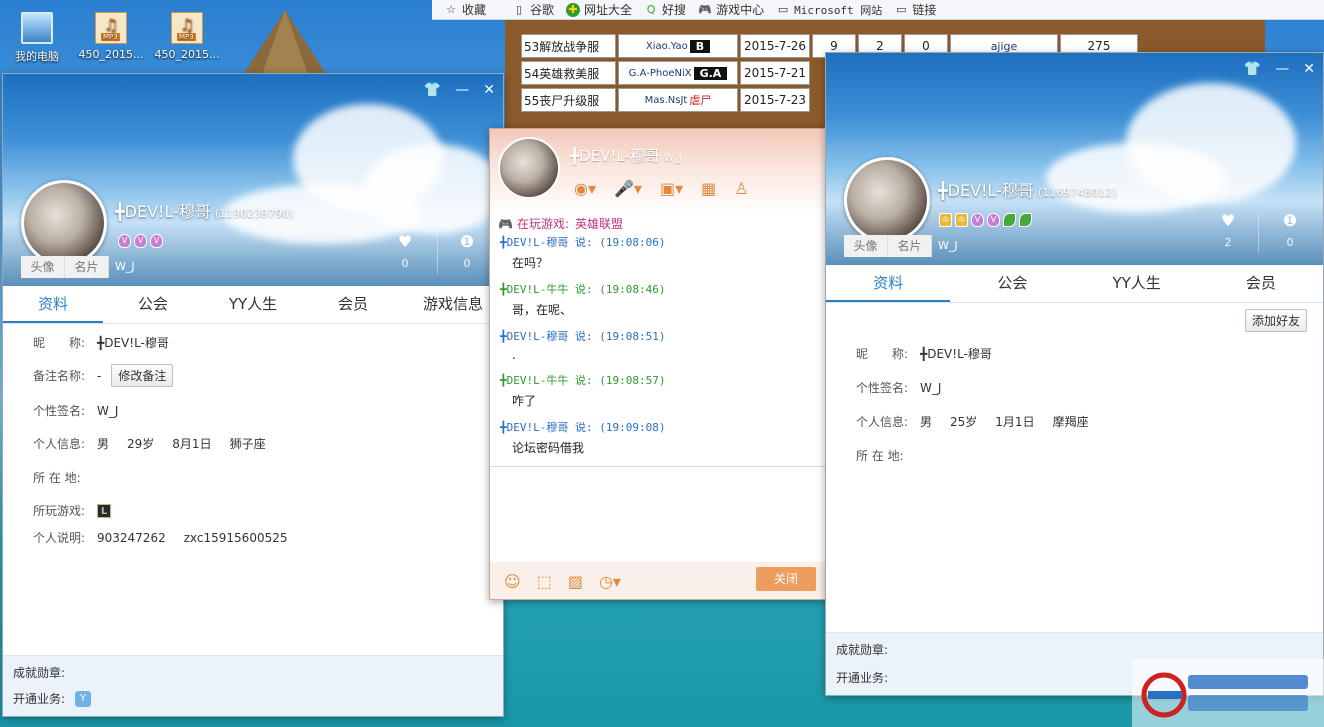 The height and width of the screenshot is (727, 1324). Describe the element at coordinates (37, 56) in the screenshot. I see `desktop-icon-label: 我的电脑` at that location.